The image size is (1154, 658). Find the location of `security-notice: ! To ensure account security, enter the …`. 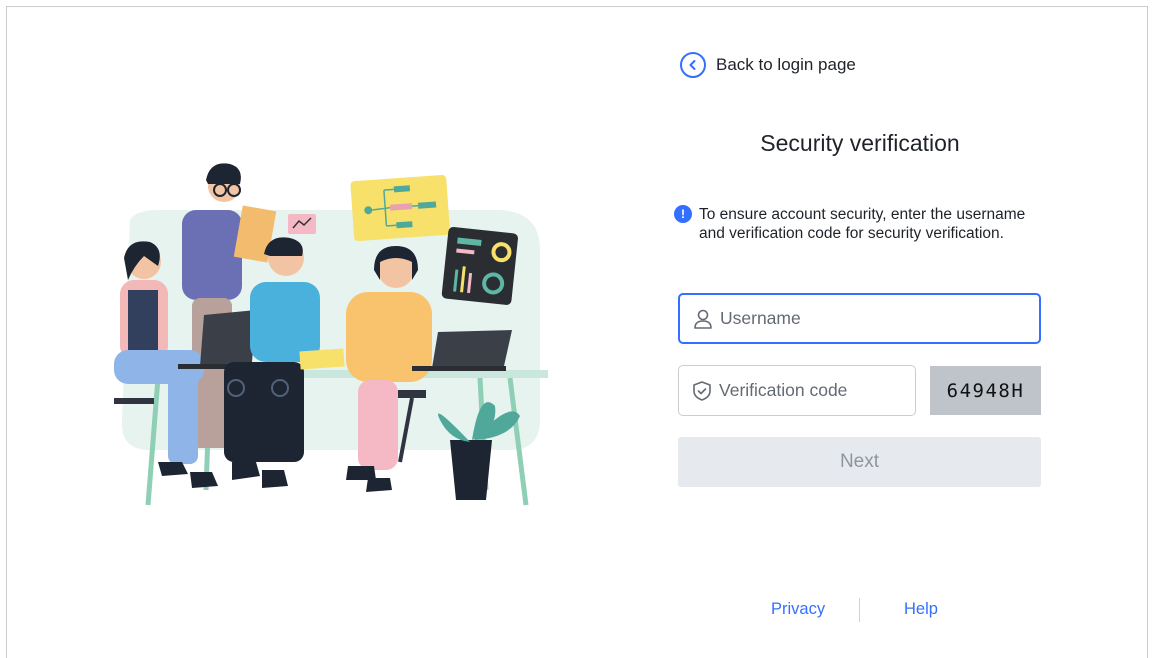

security-notice: ! To ensure account security, enter the … is located at coordinates (859, 224).